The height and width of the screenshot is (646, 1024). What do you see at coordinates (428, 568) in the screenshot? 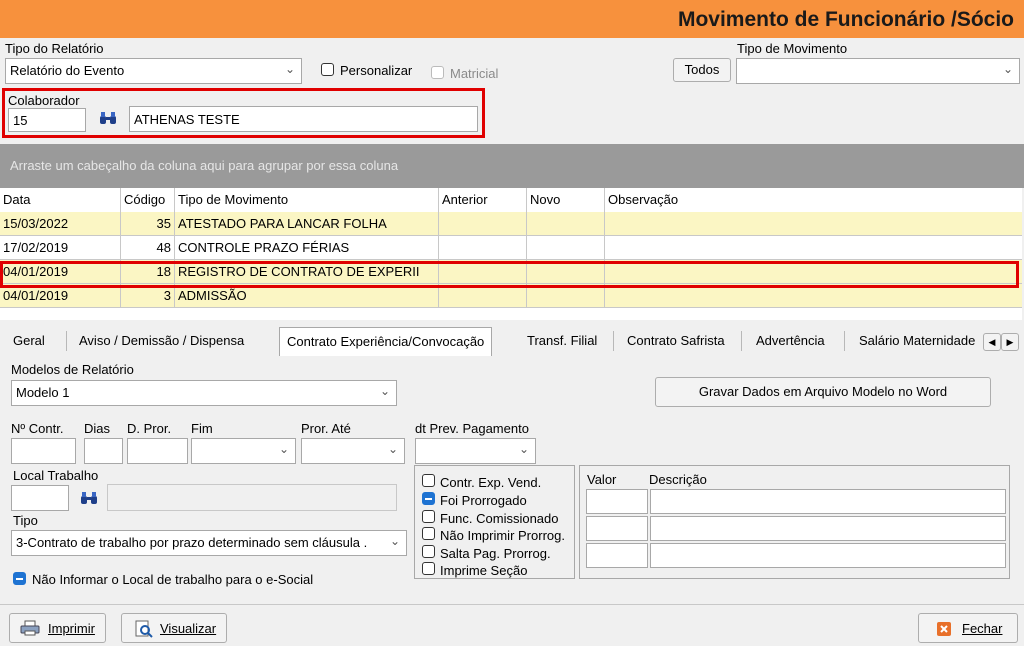
I see `imprime-secao-checkbox` at bounding box center [428, 568].